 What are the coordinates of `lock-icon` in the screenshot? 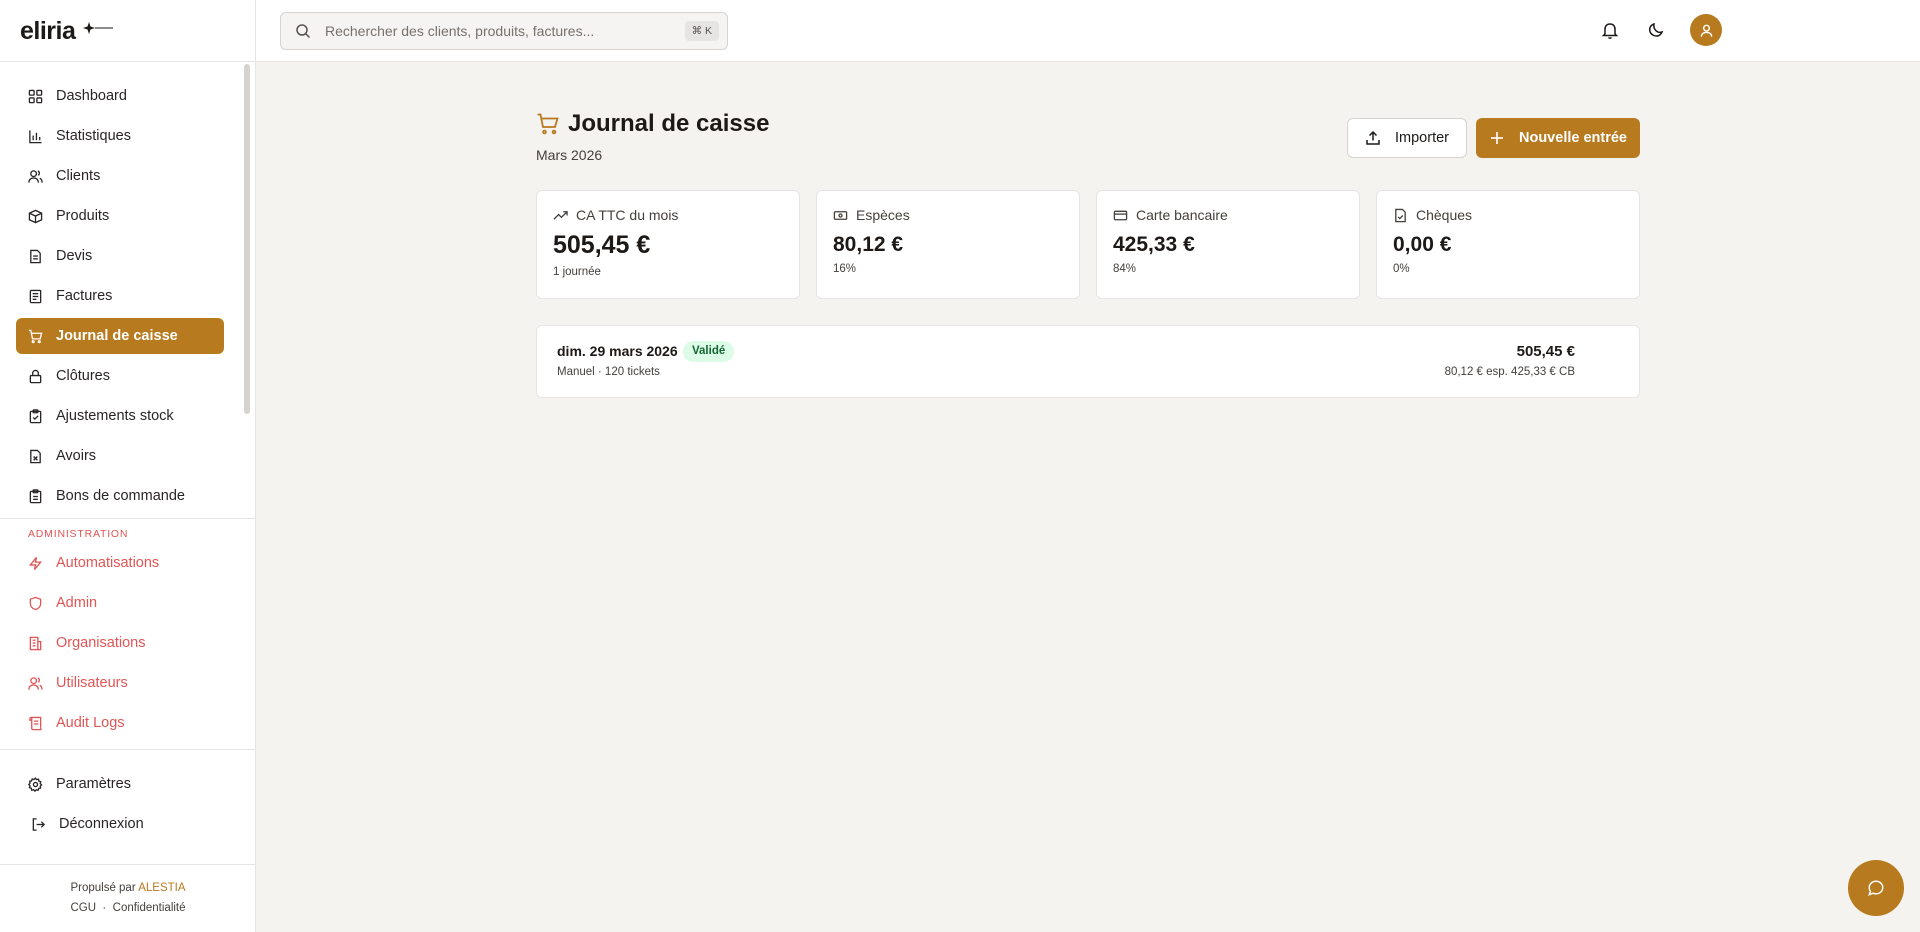 It's located at (35, 376).